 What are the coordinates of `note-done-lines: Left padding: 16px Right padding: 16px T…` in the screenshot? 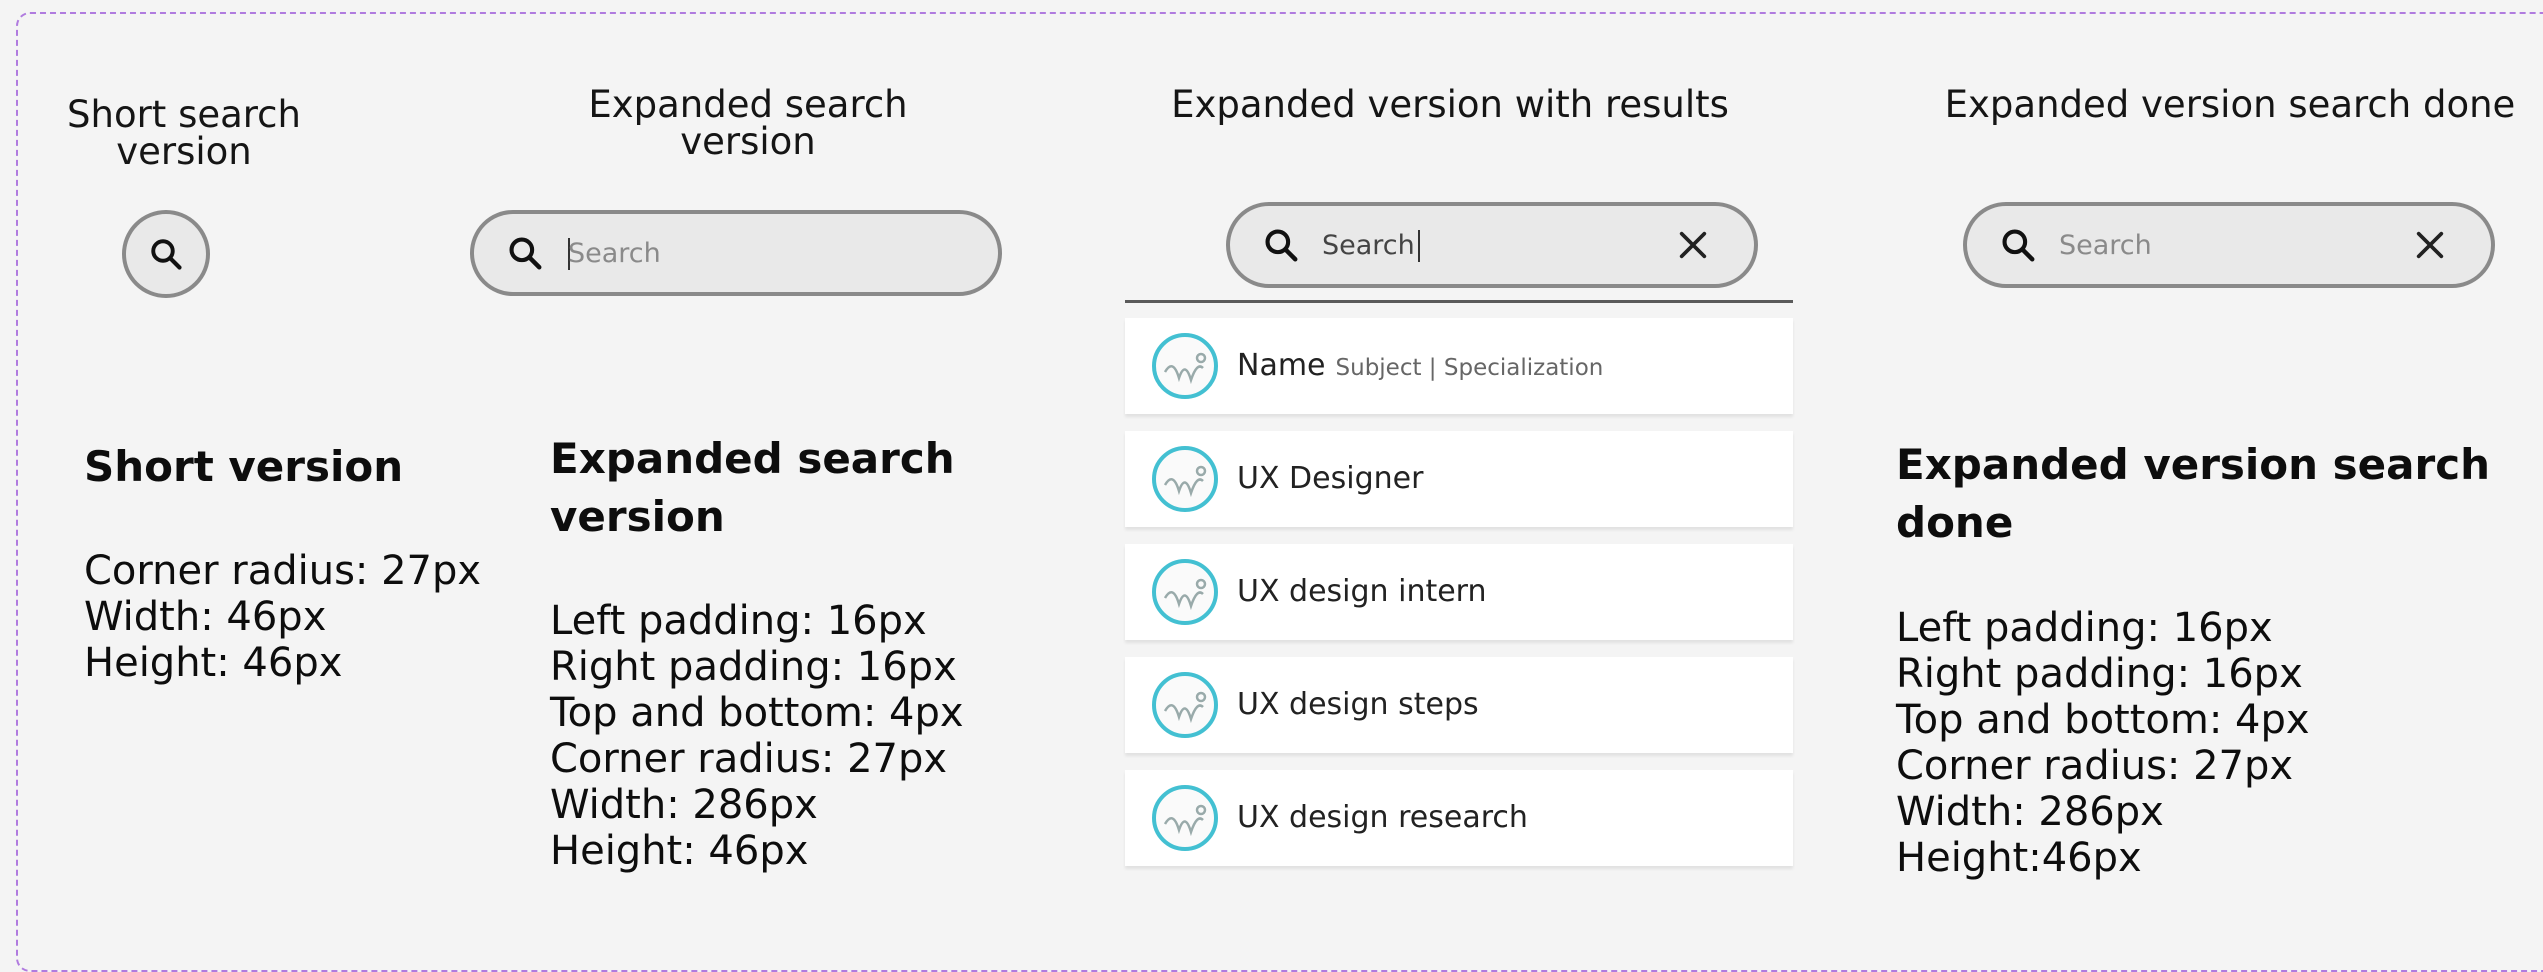 It's located at (2103, 743).